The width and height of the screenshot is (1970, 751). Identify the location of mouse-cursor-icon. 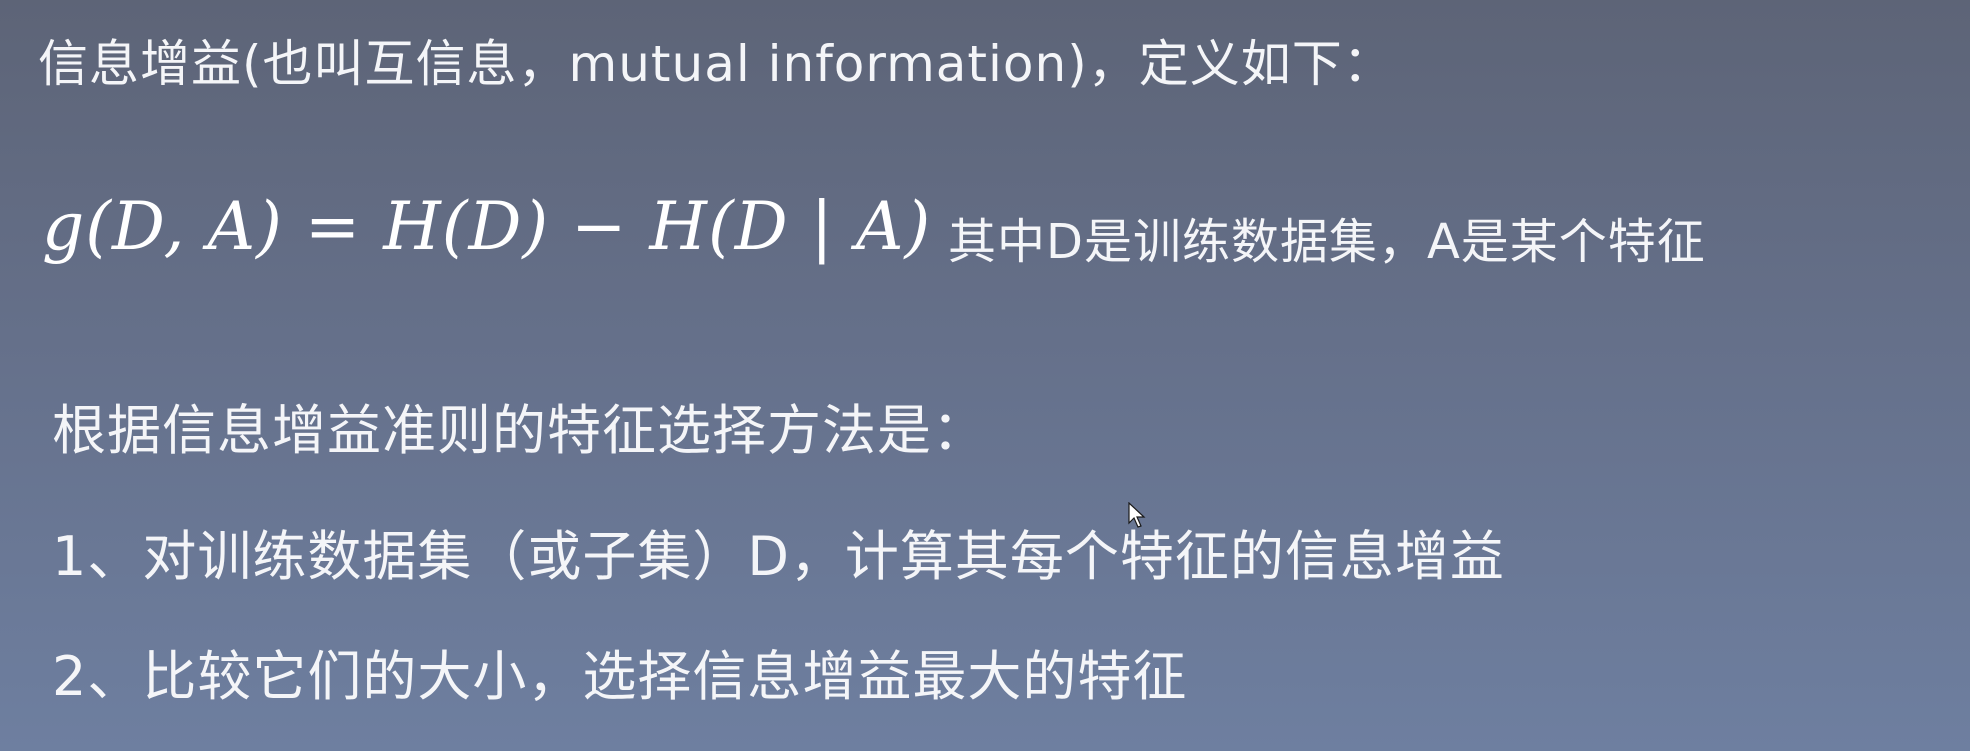
(1137, 515).